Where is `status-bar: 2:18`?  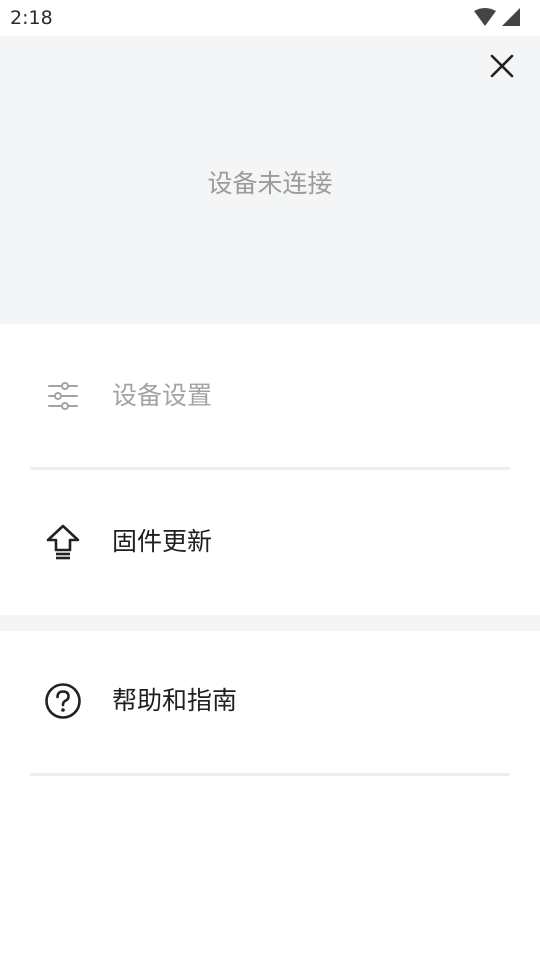 status-bar: 2:18 is located at coordinates (270, 18).